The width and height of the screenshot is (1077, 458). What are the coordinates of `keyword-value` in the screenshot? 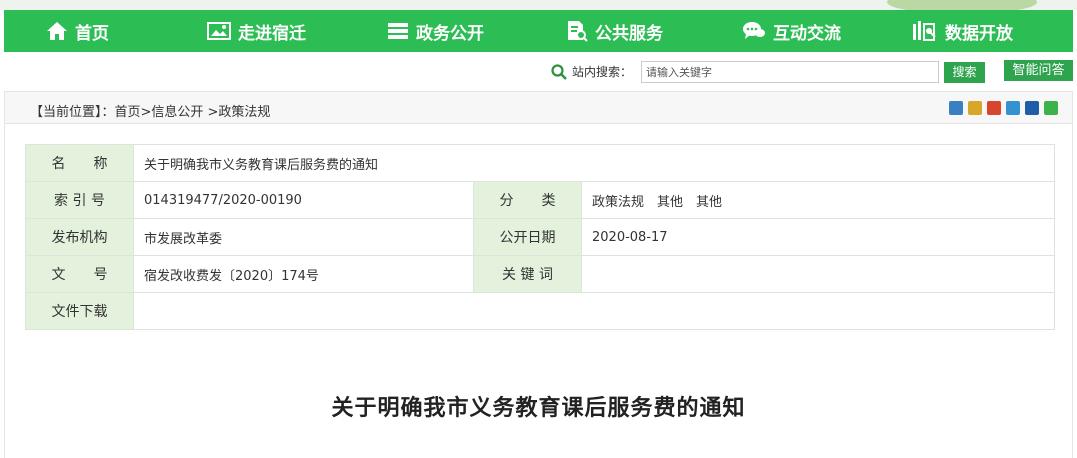 It's located at (818, 274).